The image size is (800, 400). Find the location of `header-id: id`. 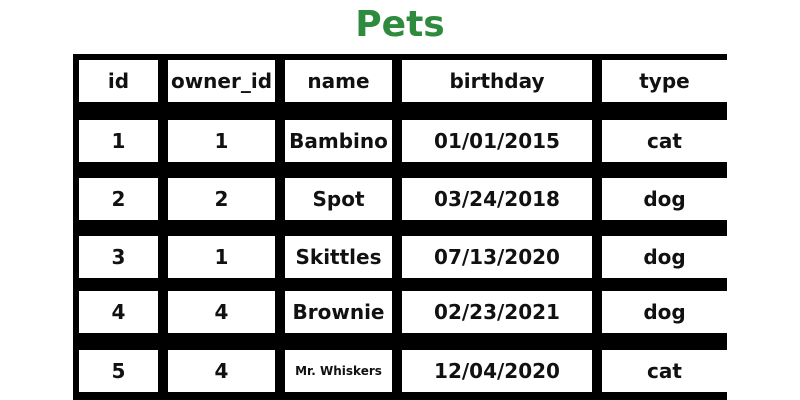

header-id: id is located at coordinates (118, 81).